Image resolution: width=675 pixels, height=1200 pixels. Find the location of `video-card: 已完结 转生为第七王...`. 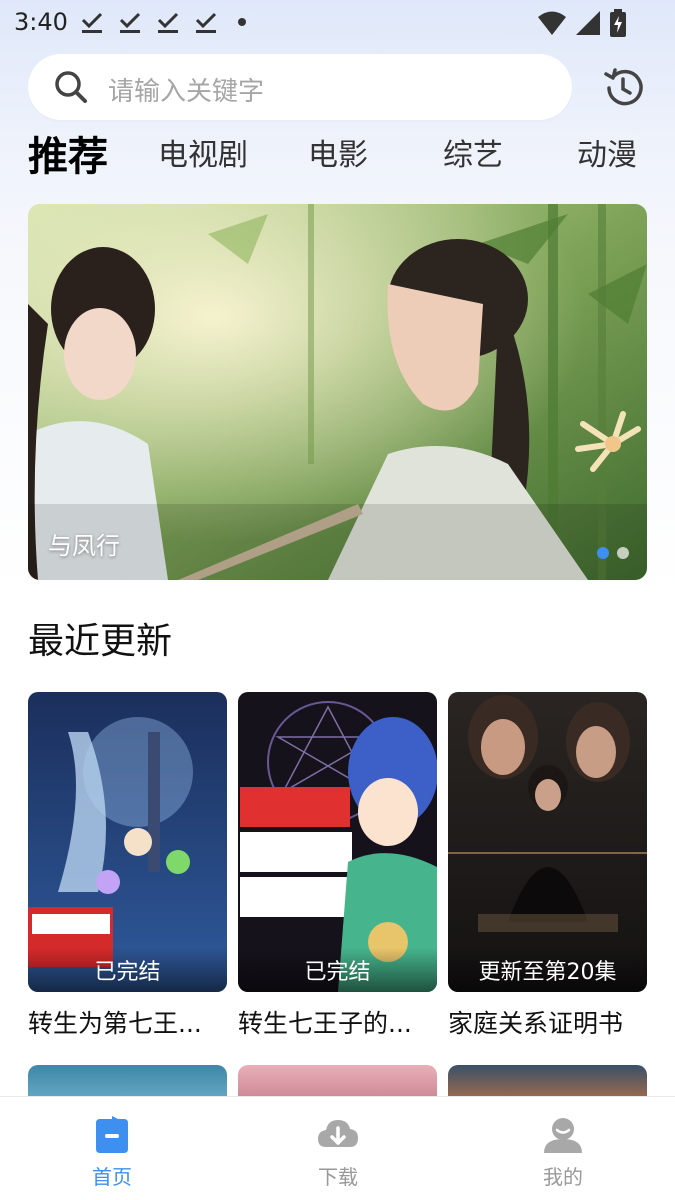

video-card: 已完结 转生为第七王... is located at coordinates (127, 866).